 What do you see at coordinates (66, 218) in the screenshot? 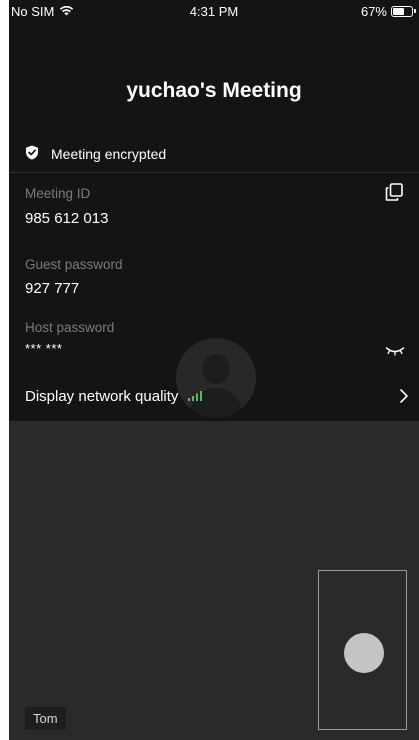
I see `meeting-id-value: 985 612 013` at bounding box center [66, 218].